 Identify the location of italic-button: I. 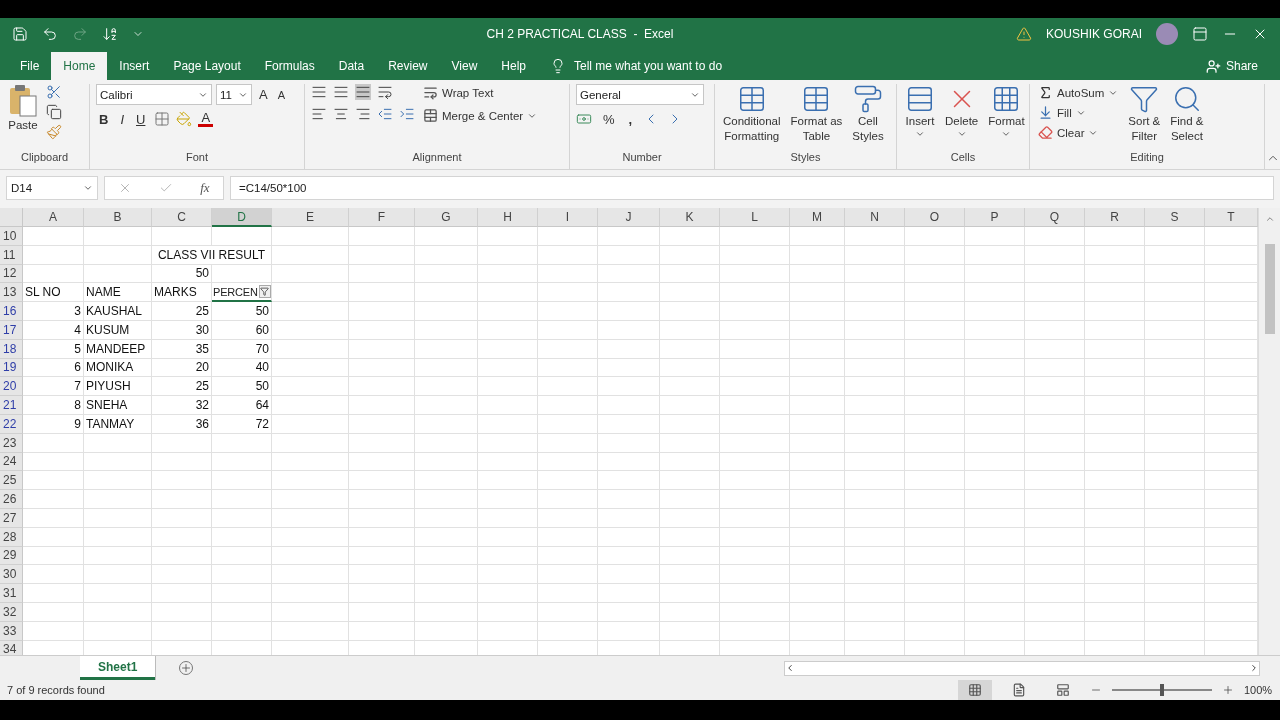
(122, 119).